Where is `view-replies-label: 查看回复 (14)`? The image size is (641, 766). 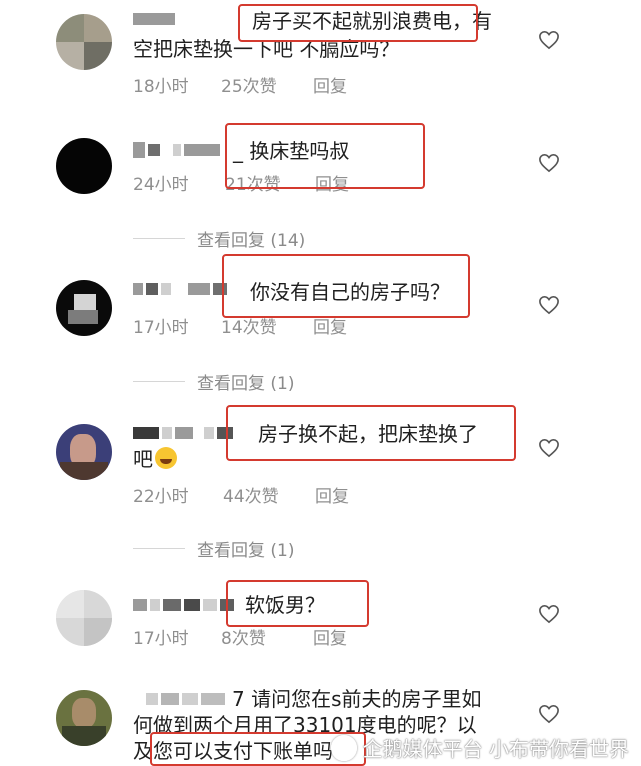 view-replies-label: 查看回复 (14) is located at coordinates (251, 238).